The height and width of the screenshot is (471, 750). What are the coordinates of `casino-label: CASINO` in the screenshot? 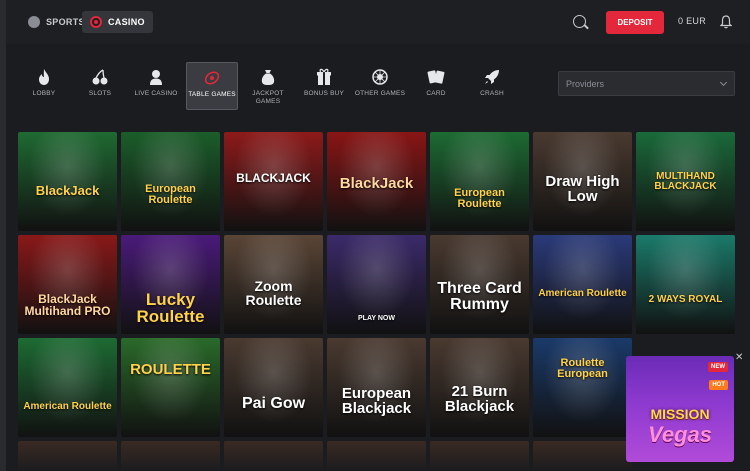 It's located at (126, 22).